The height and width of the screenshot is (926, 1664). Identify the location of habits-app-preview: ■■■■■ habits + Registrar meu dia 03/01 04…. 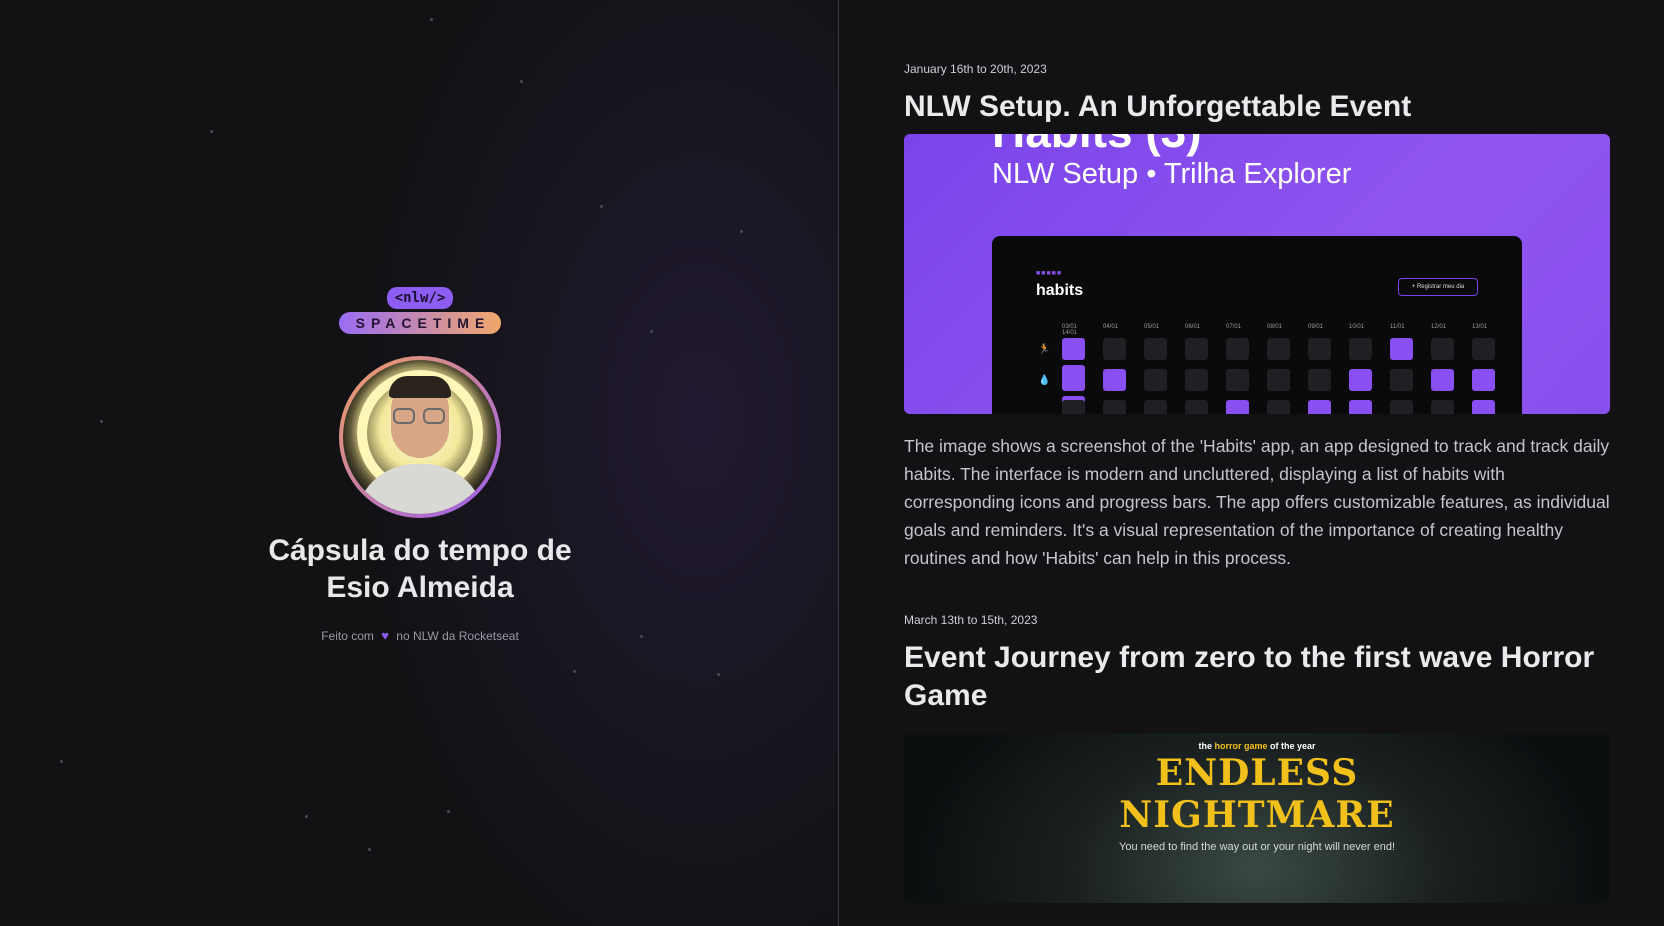
(1257, 325).